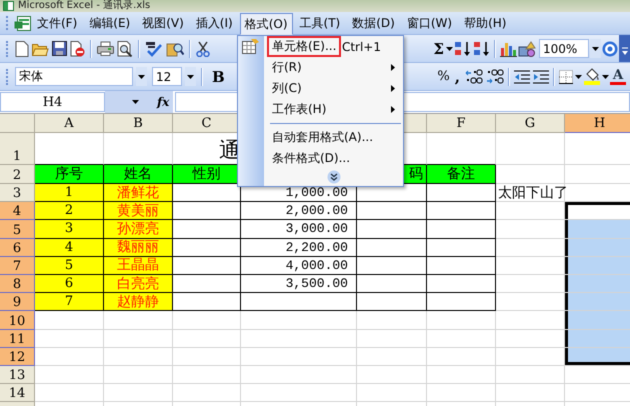  What do you see at coordinates (438, 49) in the screenshot?
I see `autosum-button: Σ` at bounding box center [438, 49].